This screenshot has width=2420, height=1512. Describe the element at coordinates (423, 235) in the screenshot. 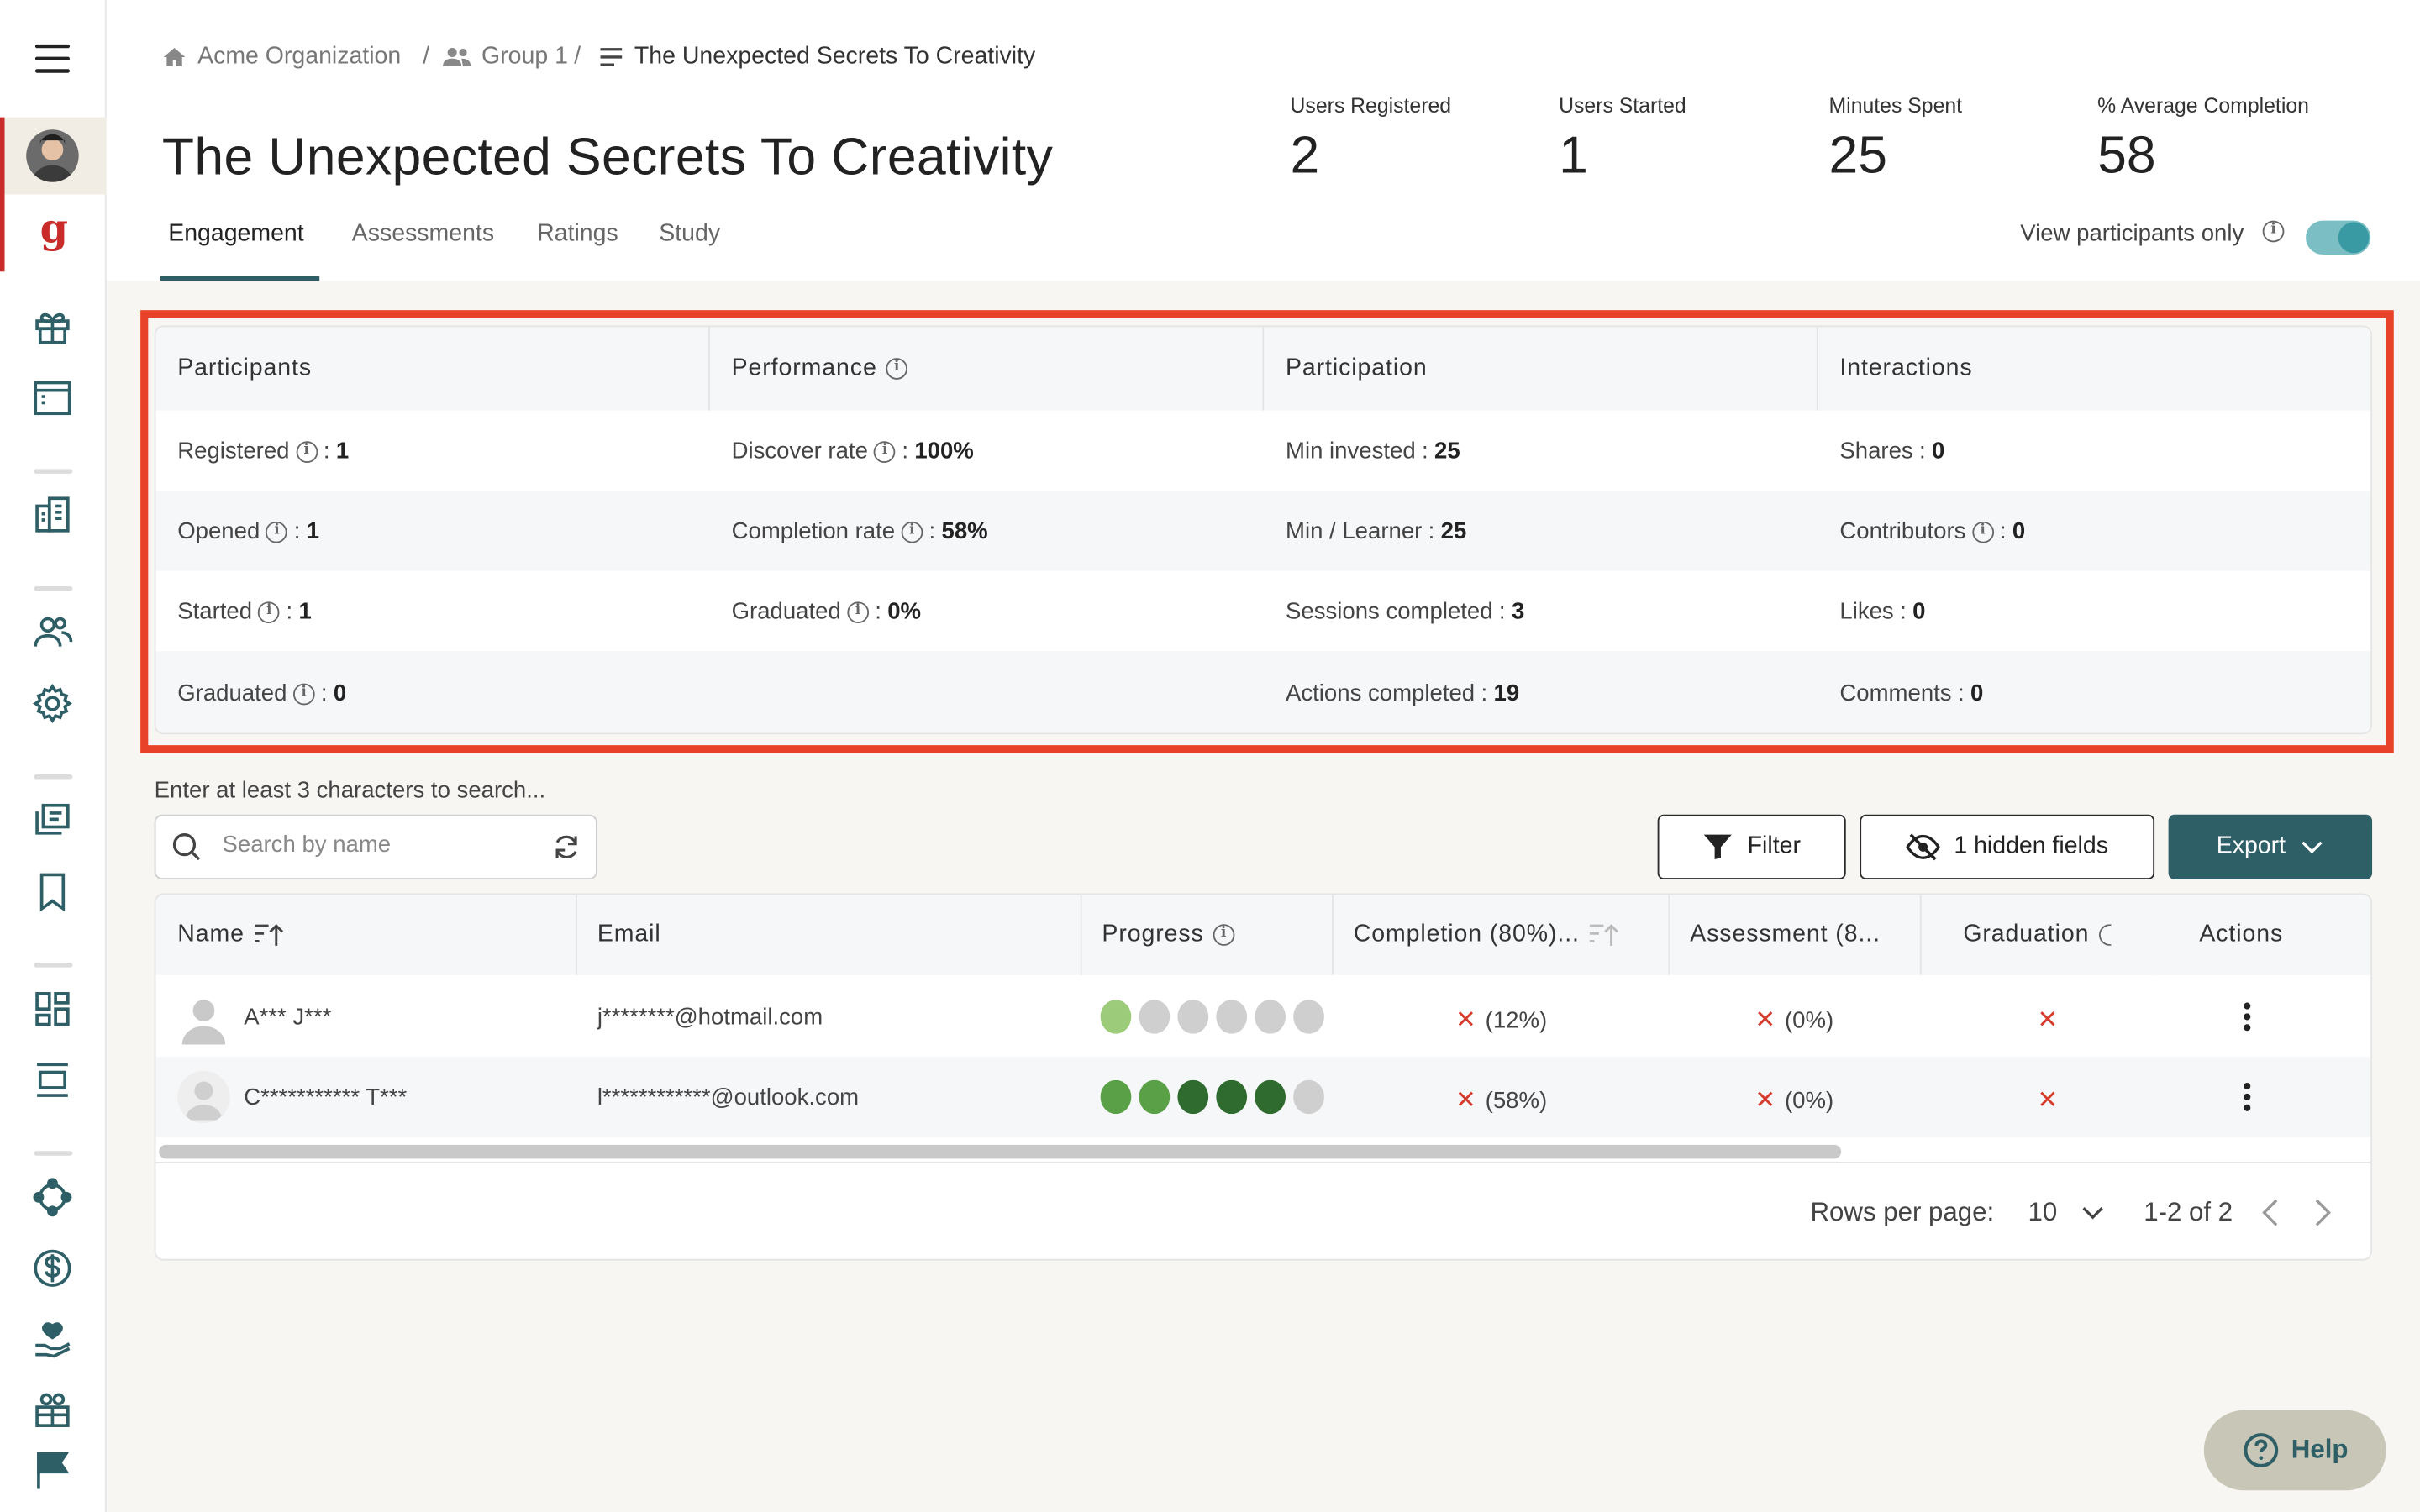

I see `tab-assessments: Assessments` at that location.